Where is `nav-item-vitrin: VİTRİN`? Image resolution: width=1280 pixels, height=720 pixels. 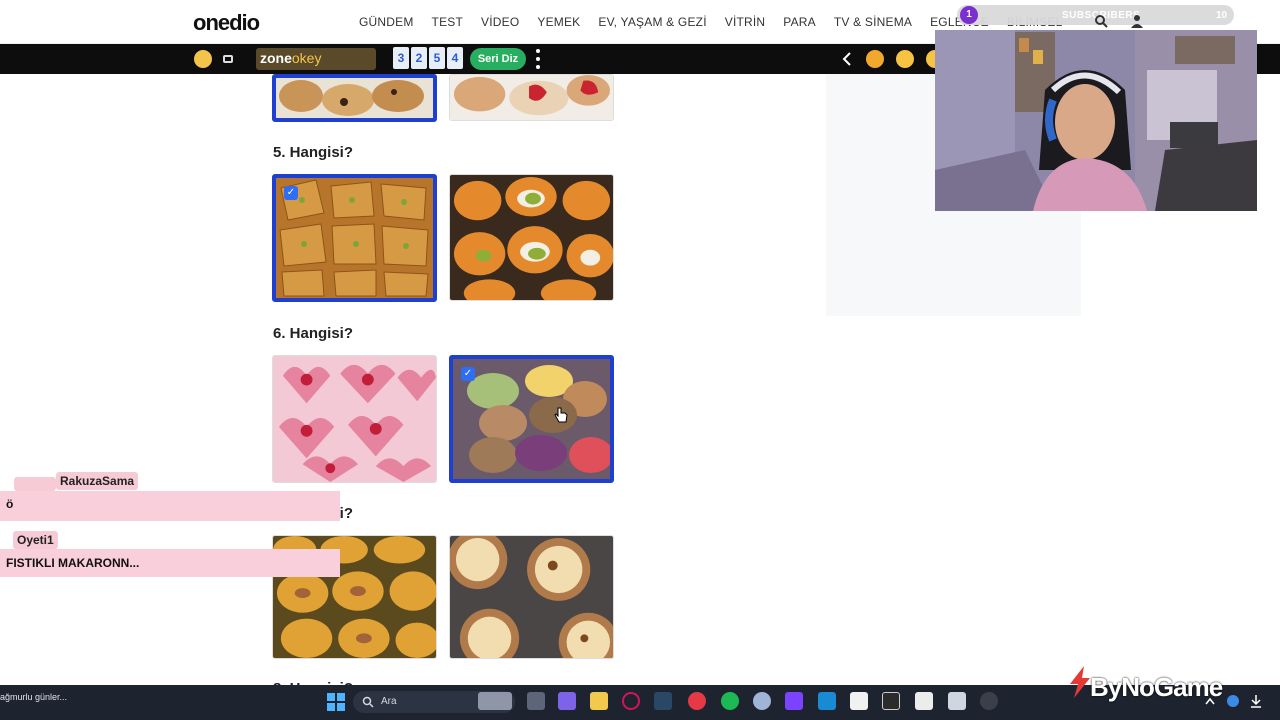
nav-item-vitrin: VİTRİN is located at coordinates (745, 22).